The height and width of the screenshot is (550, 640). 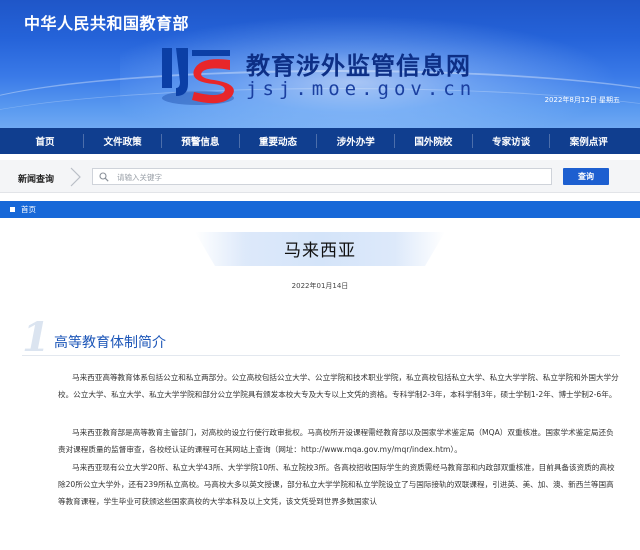 I want to click on nav-item-warnings: 预警信息, so click(x=200, y=141).